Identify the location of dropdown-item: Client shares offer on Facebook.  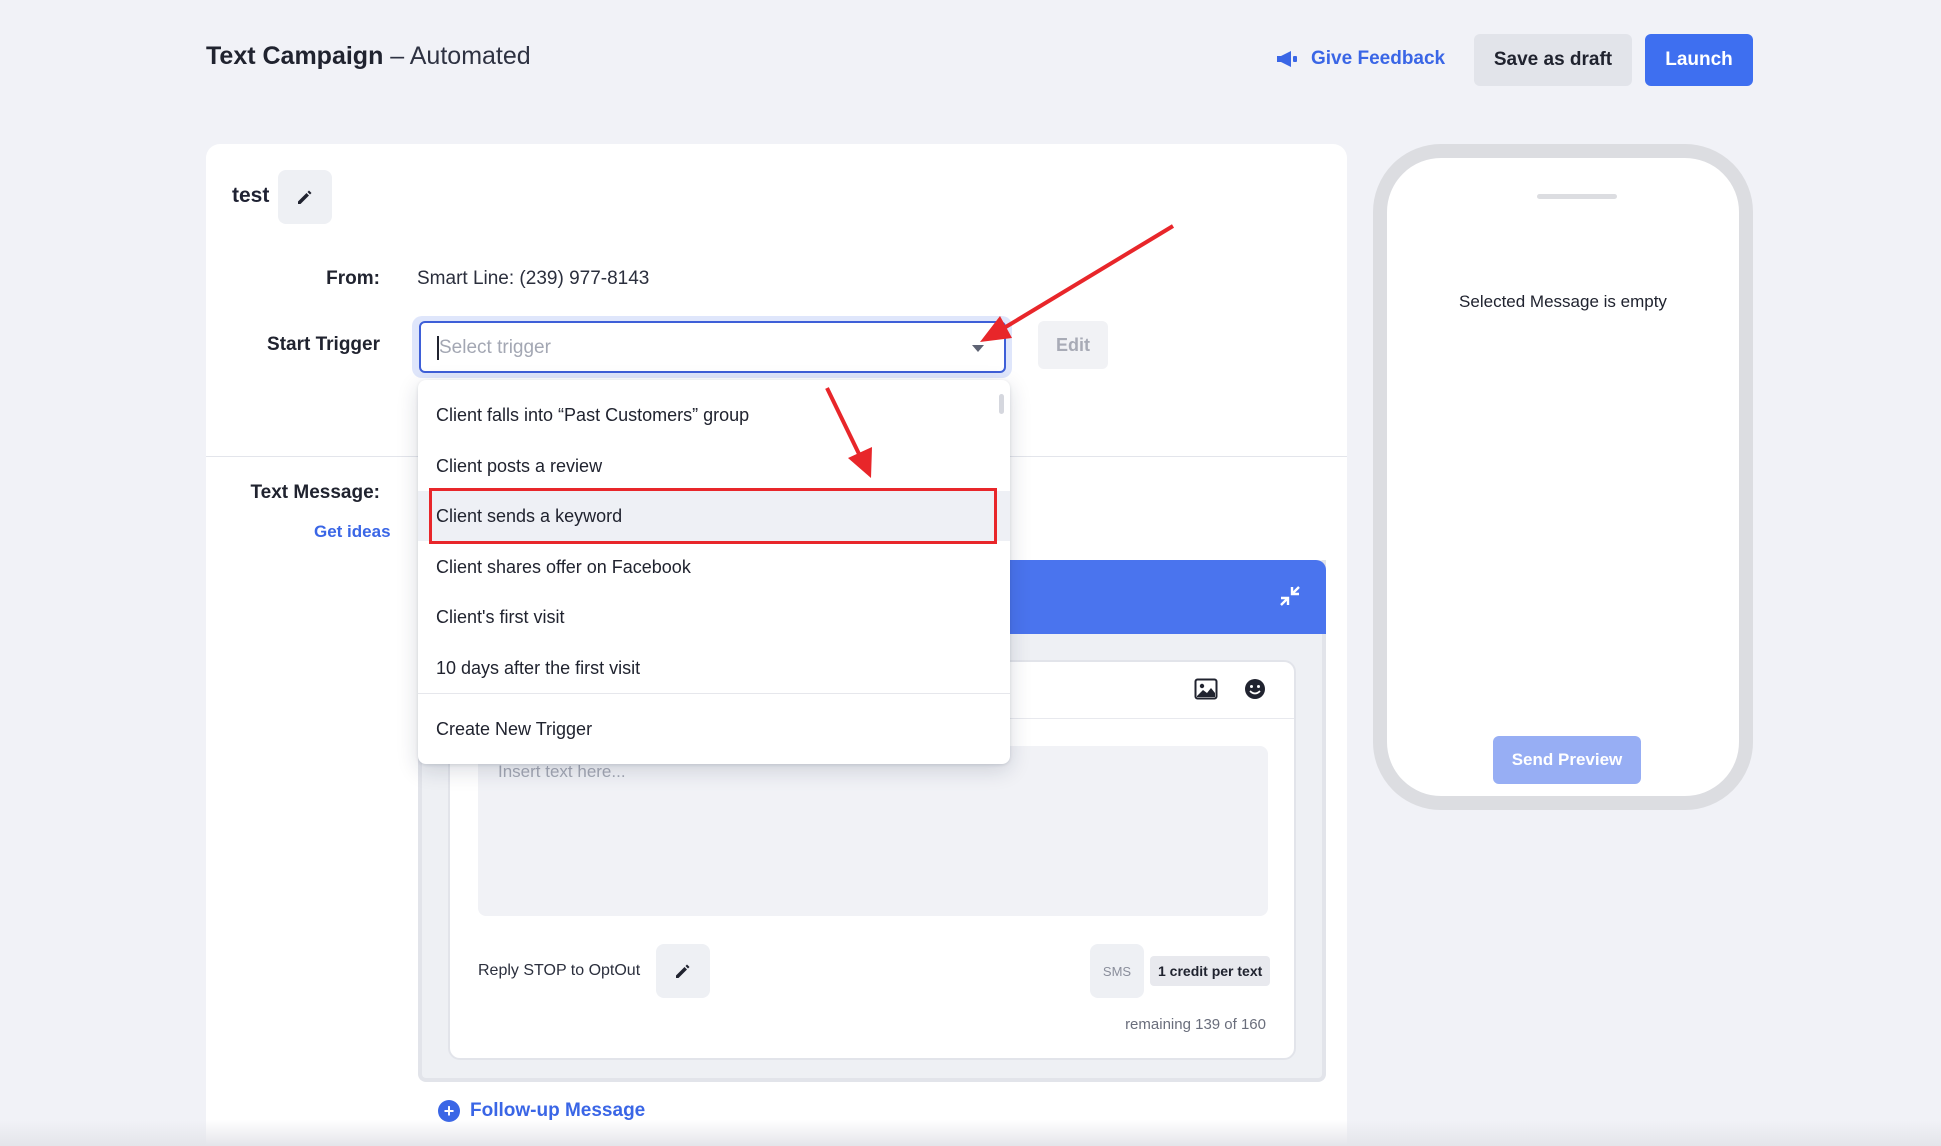
(714, 567).